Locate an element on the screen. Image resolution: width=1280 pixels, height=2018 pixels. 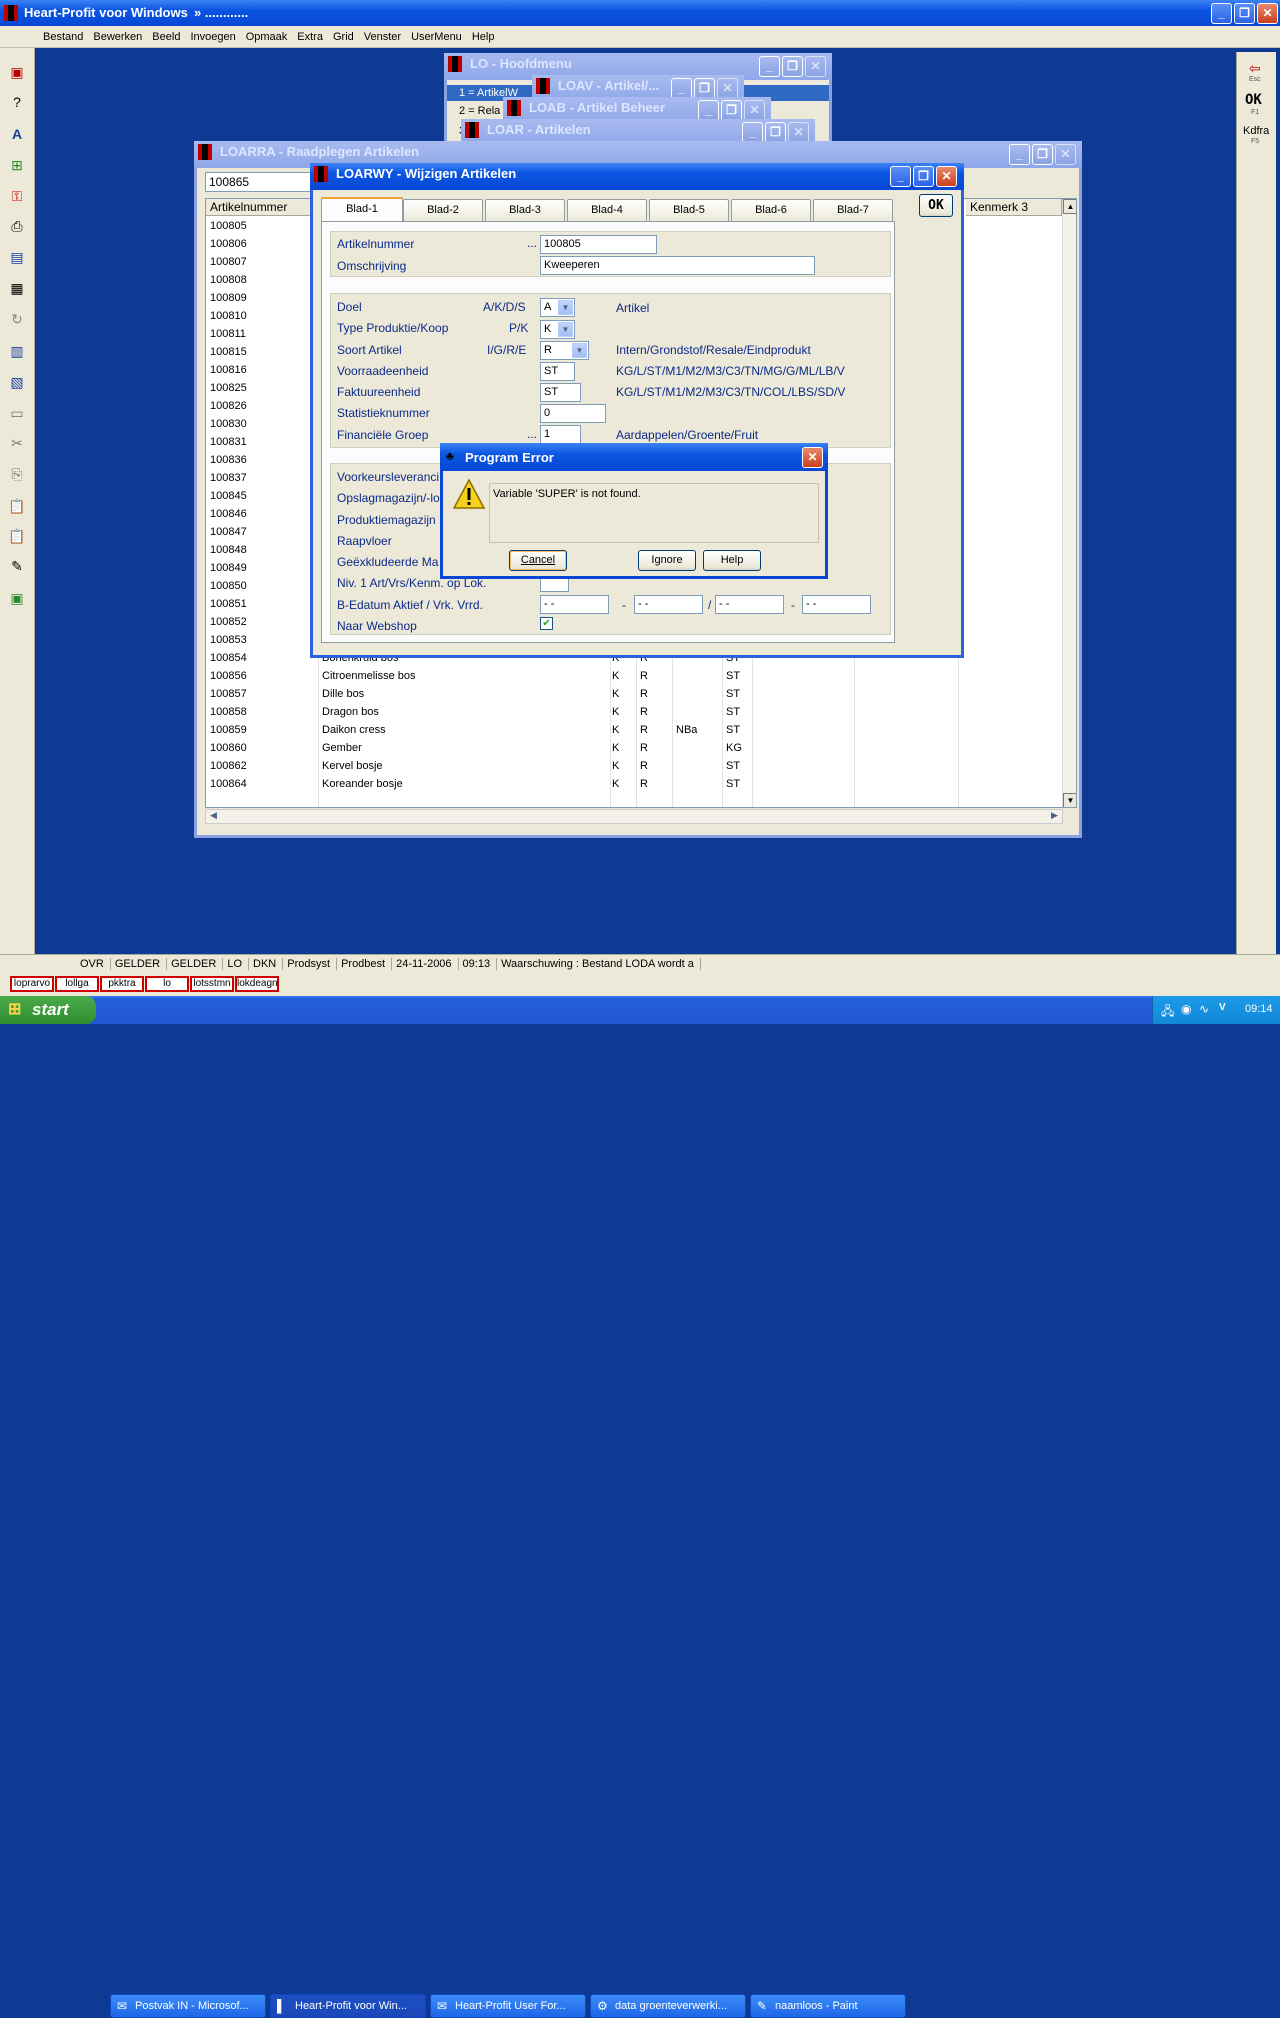
key-icon: ⚿ is located at coordinates (17, 196).